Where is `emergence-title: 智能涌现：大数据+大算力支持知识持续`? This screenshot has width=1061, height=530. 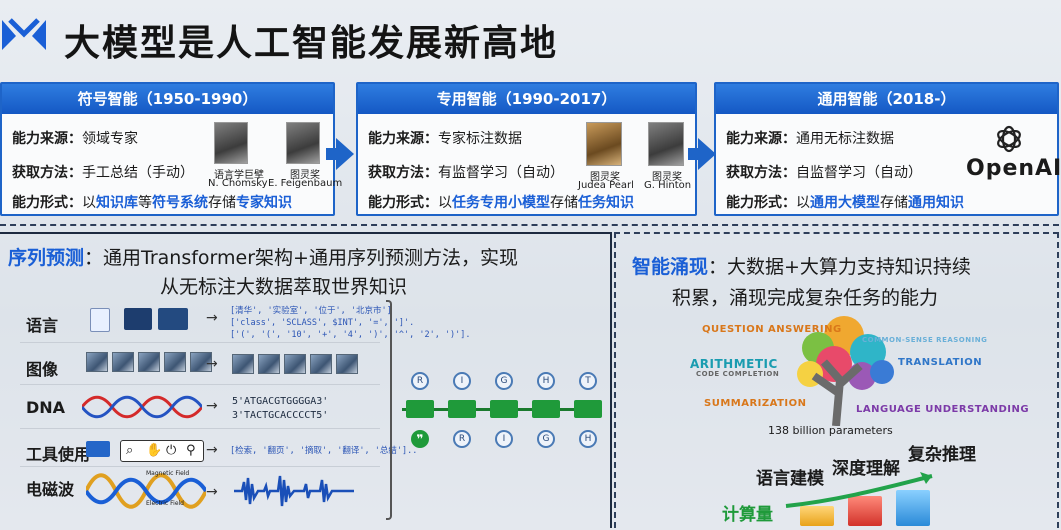
emergence-title: 智能涌现：大数据+大算力支持知识持续 is located at coordinates (801, 267).